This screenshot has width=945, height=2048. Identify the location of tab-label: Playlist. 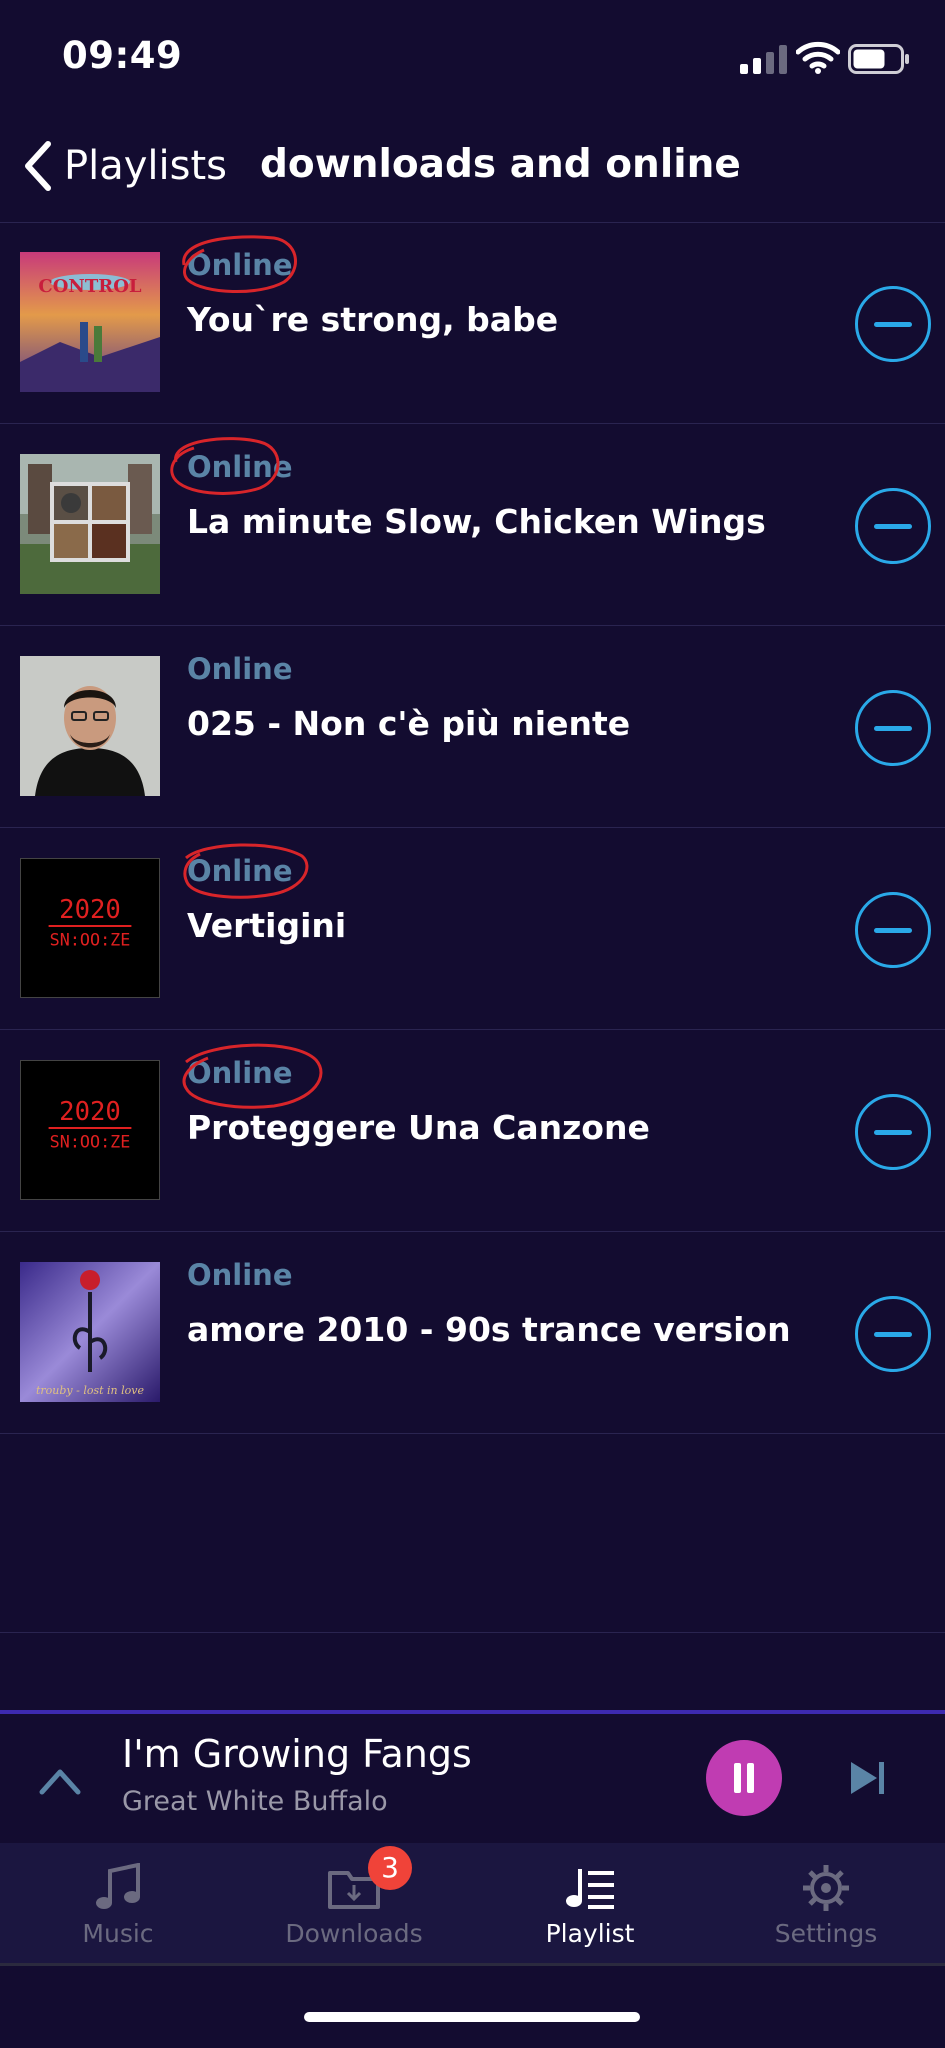
(590, 1933).